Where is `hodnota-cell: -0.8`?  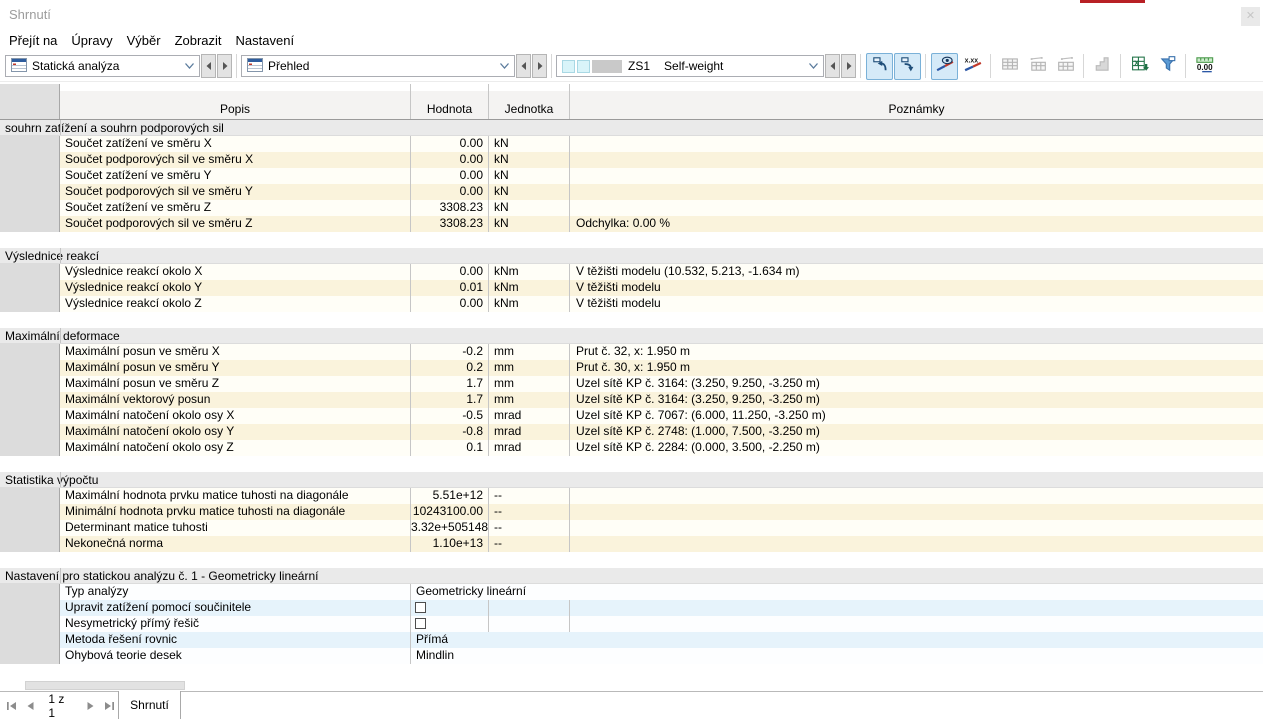
hodnota-cell: -0.8 is located at coordinates (450, 432).